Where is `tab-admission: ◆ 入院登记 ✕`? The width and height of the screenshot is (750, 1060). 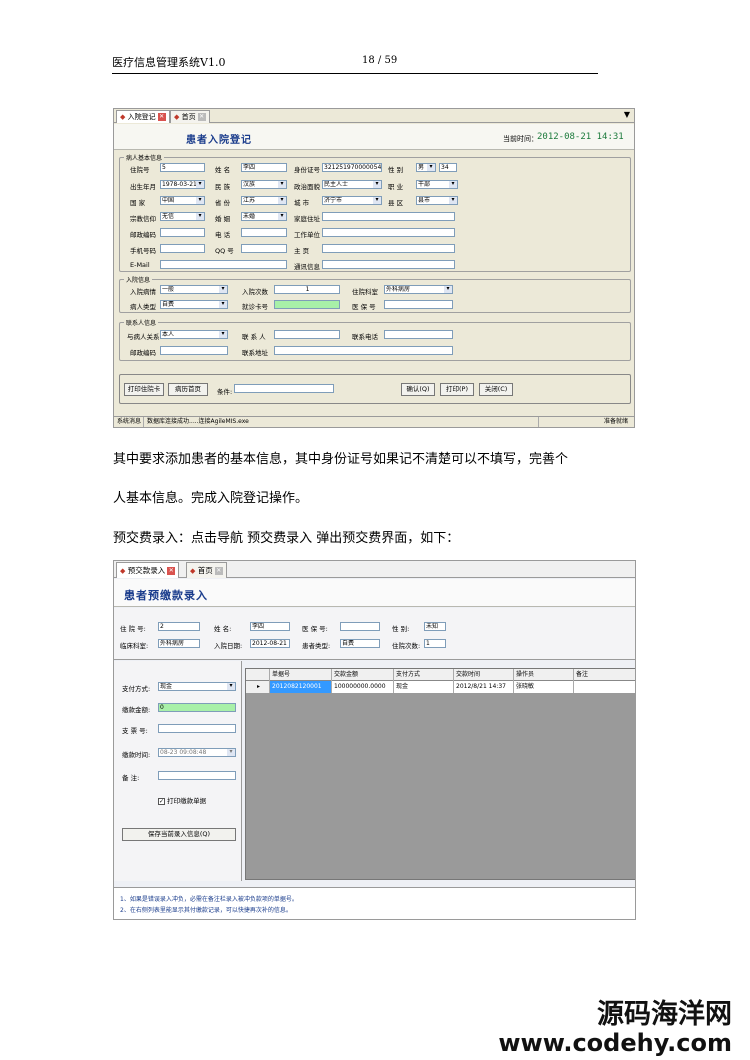
tab-admission: ◆ 入院登记 ✕ is located at coordinates (143, 116).